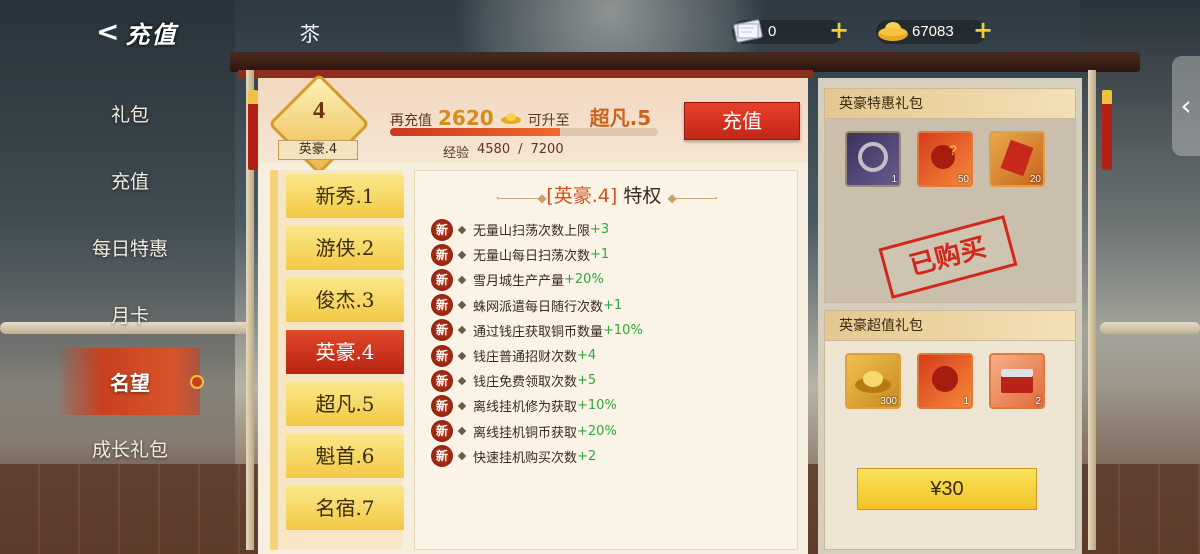 The image size is (1200, 554). I want to click on privilege-text: 雪月城生产产量, so click(519, 282).